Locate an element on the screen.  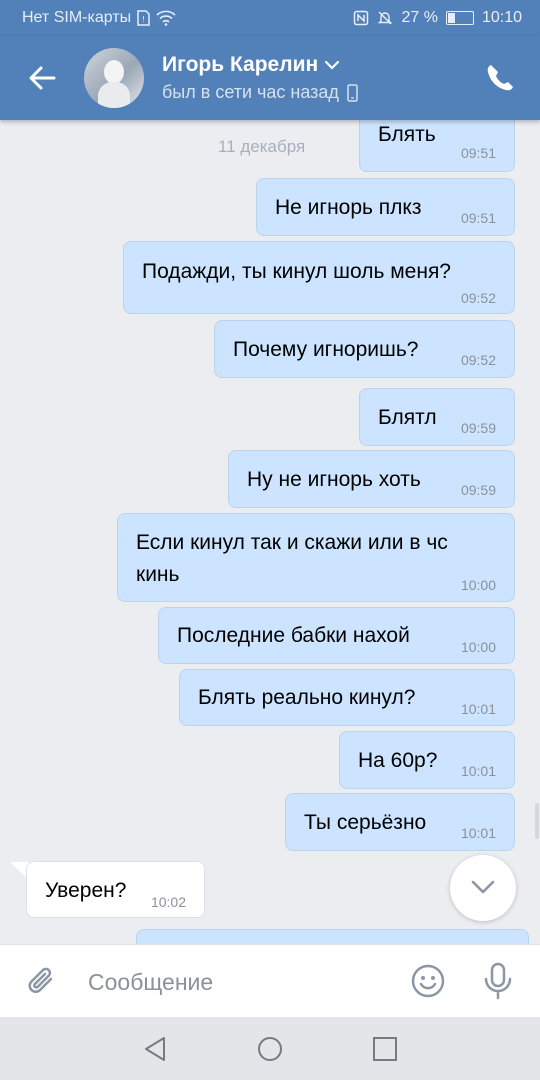
message-text: Блять is located at coordinates (407, 134).